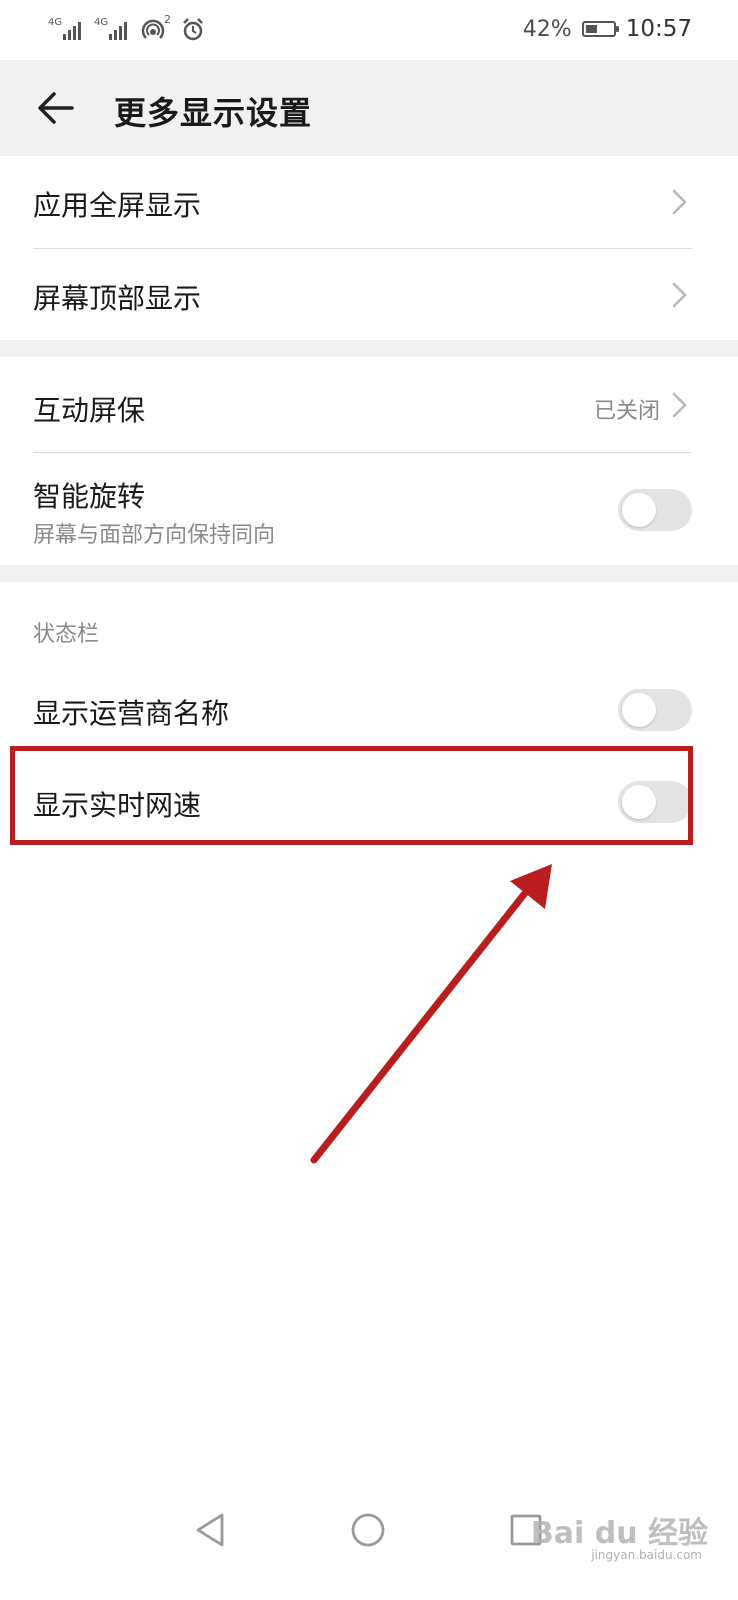  I want to click on status-icons-left: 4G 4G 2, so click(127, 29).